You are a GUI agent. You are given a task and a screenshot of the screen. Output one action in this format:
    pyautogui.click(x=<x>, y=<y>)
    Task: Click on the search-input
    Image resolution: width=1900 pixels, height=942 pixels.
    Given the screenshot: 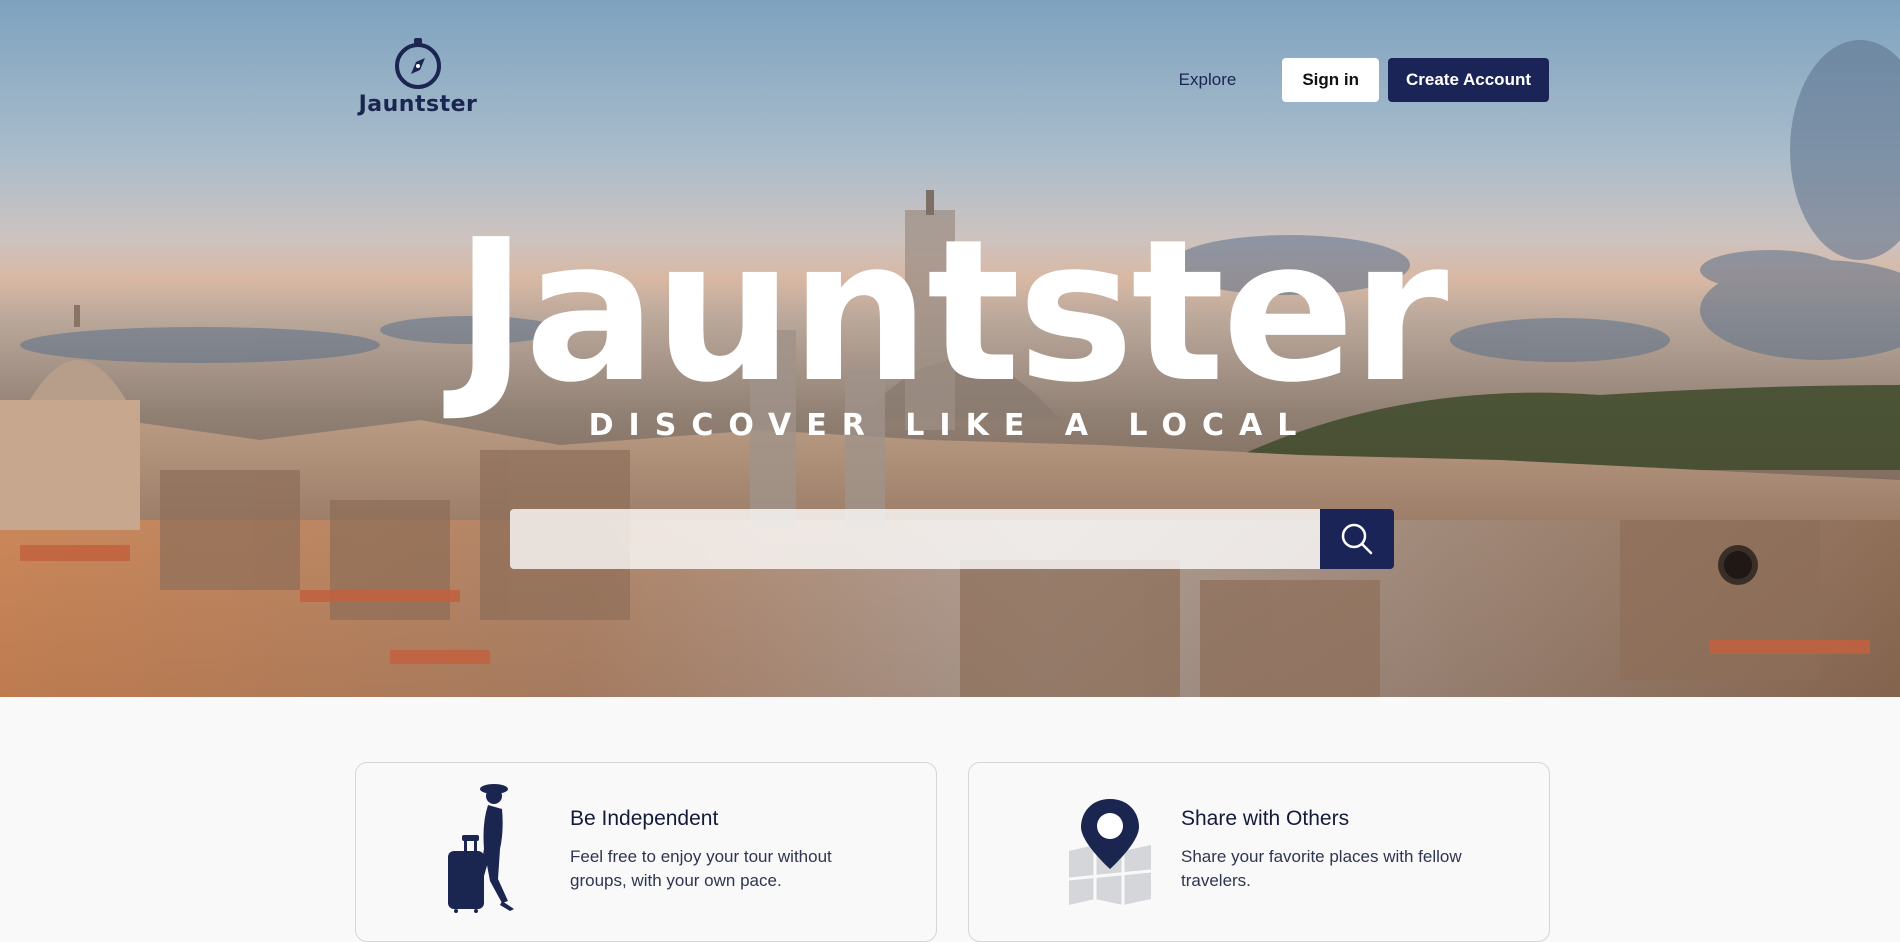 What is the action you would take?
    pyautogui.click(x=915, y=539)
    